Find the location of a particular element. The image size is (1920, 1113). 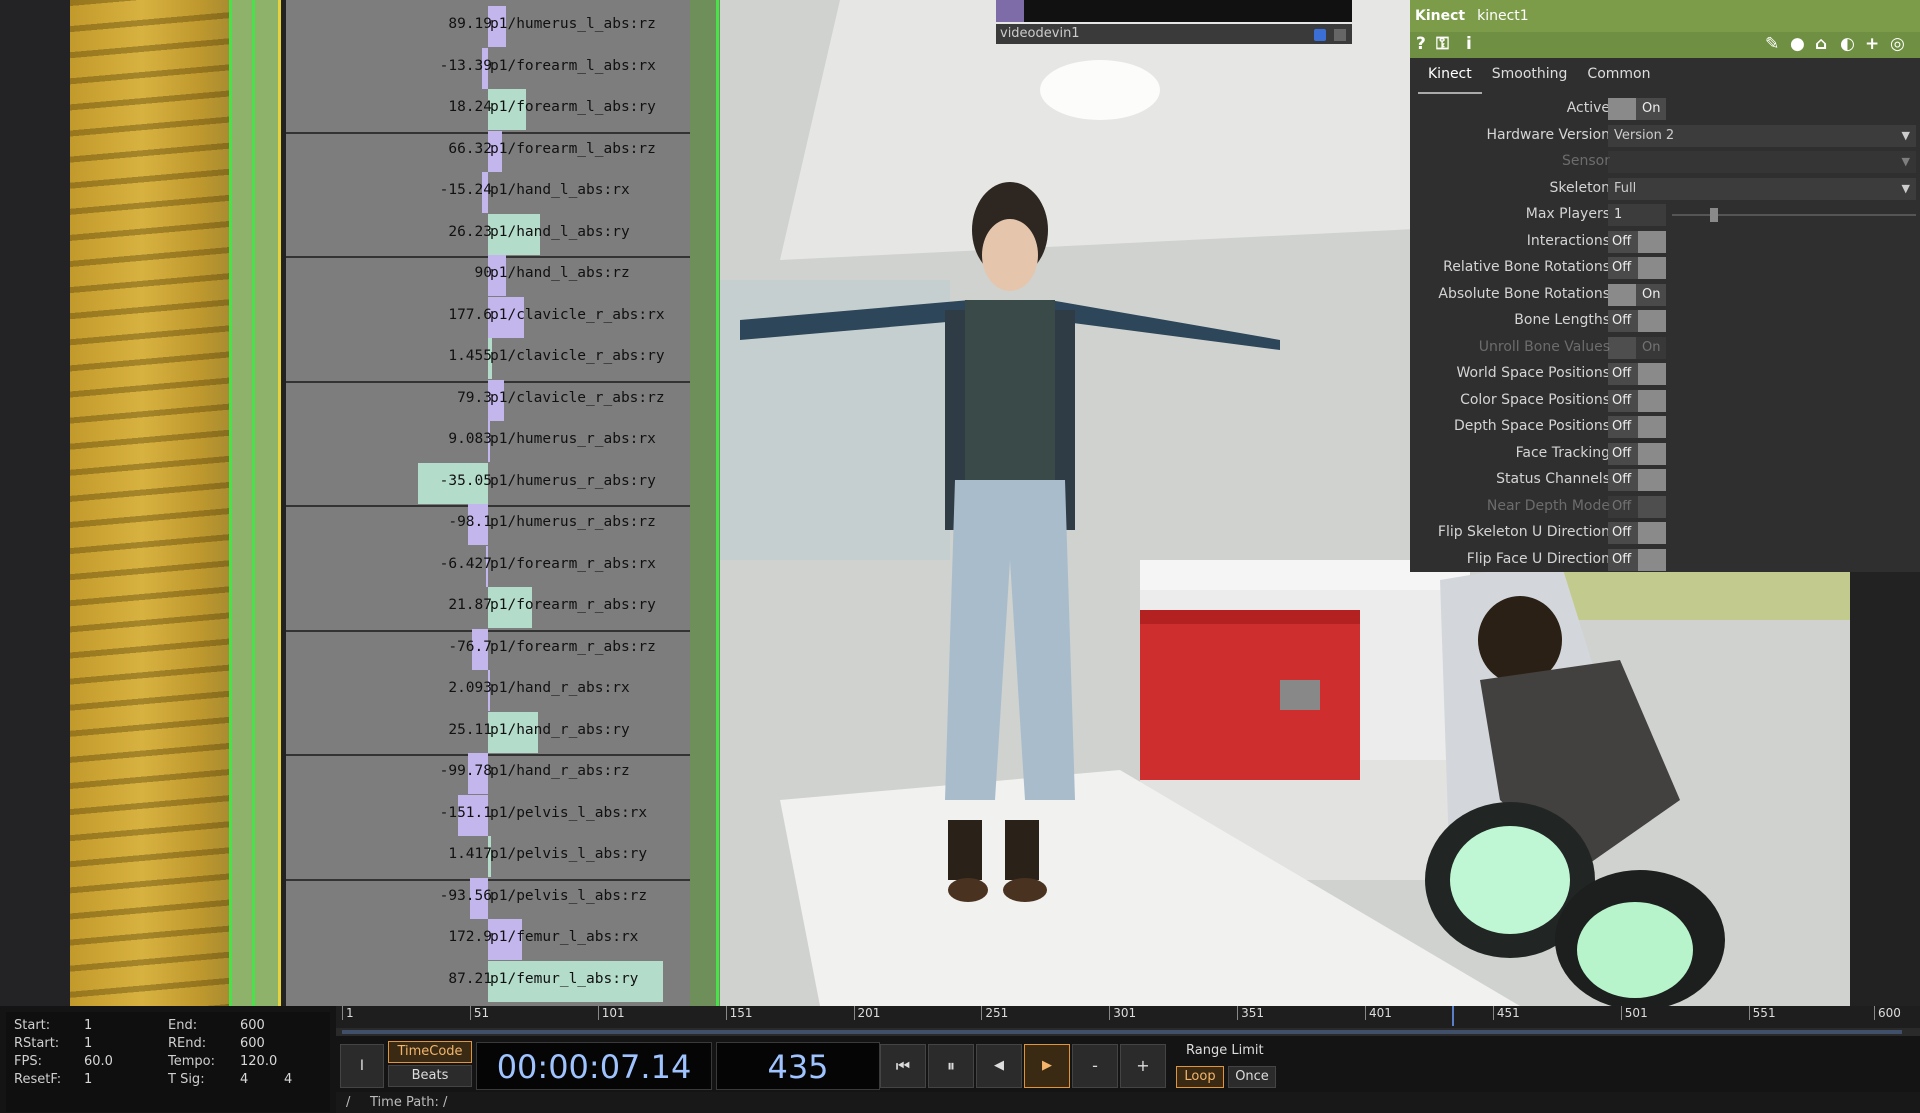

timeline-tick-label: 551 is located at coordinates (1762, 1013).